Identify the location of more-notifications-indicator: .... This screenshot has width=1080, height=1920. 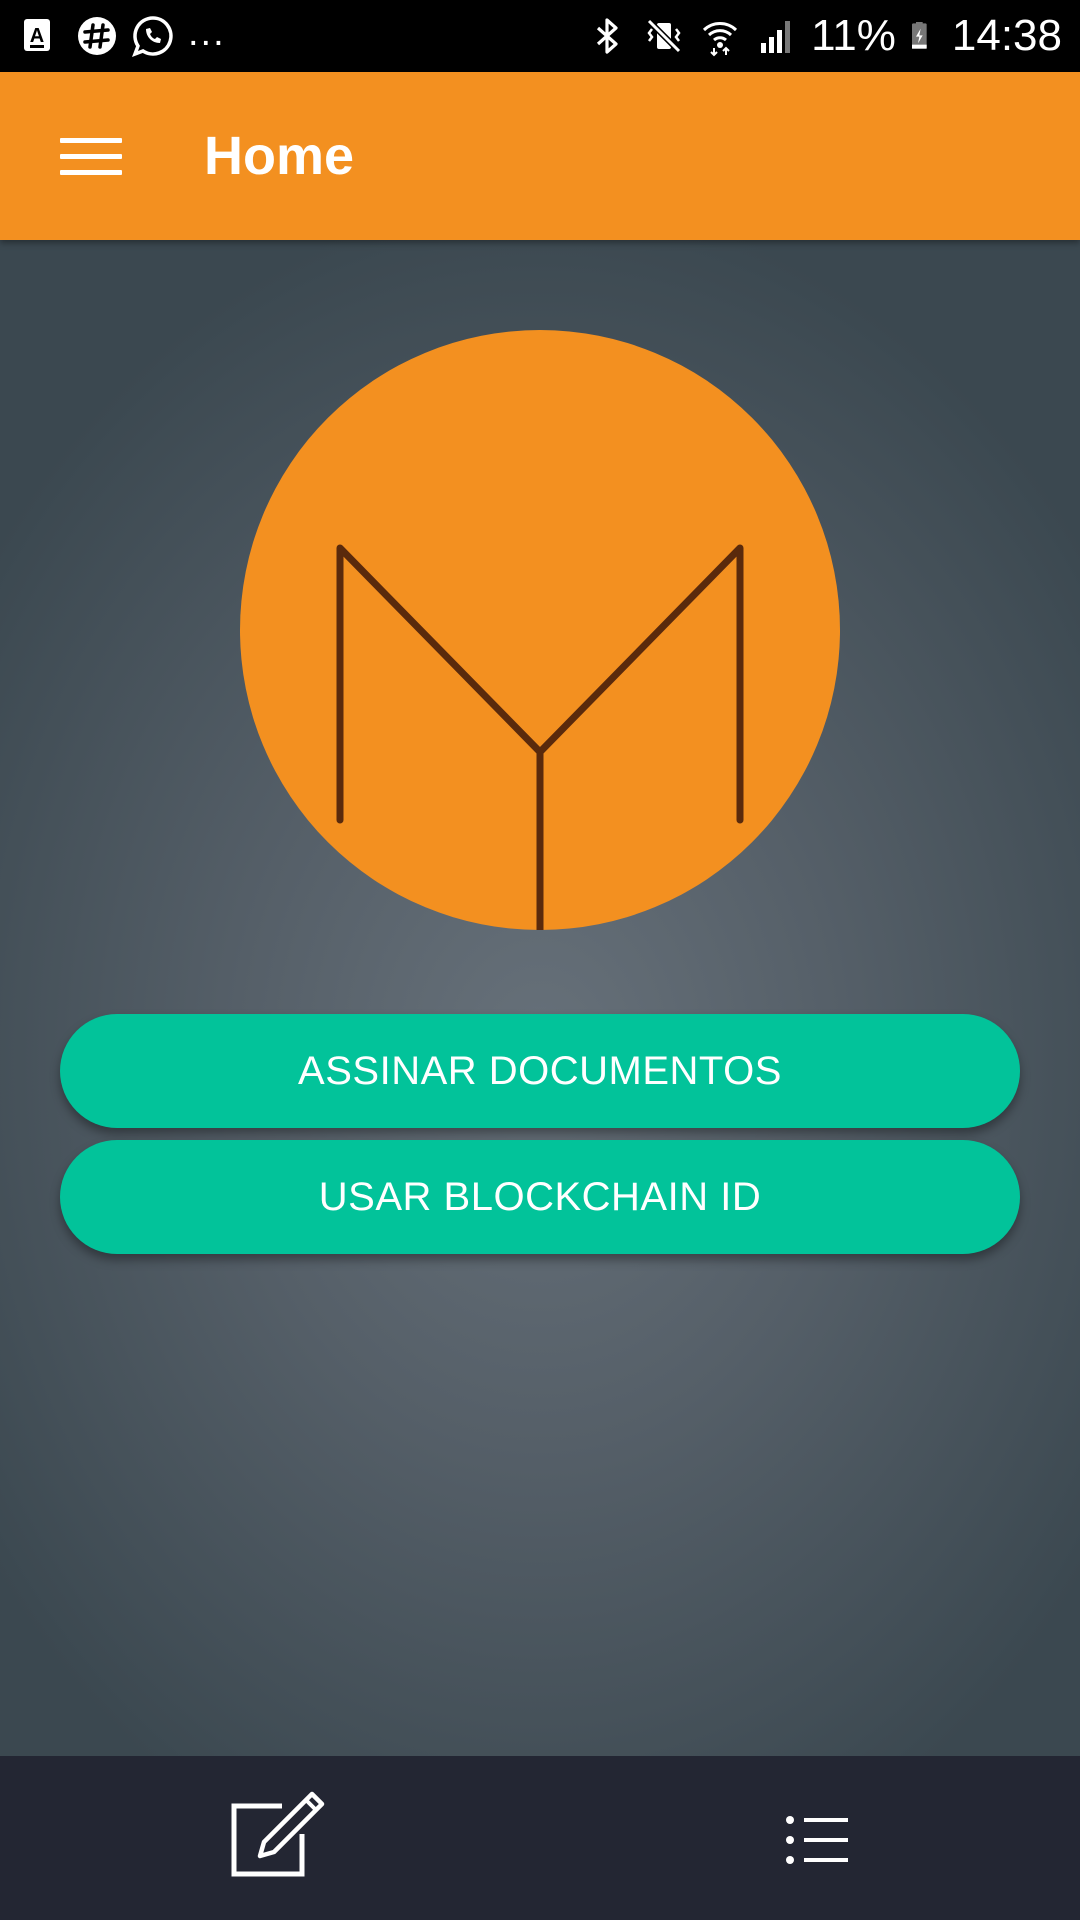
(207, 33).